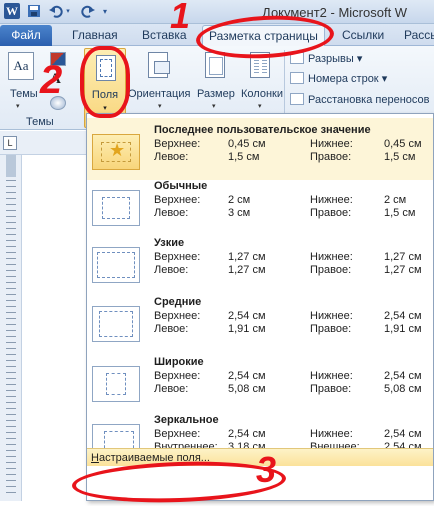  Describe the element at coordinates (260, 106) in the screenshot. I see `columns-caret-icon: ▾` at that location.